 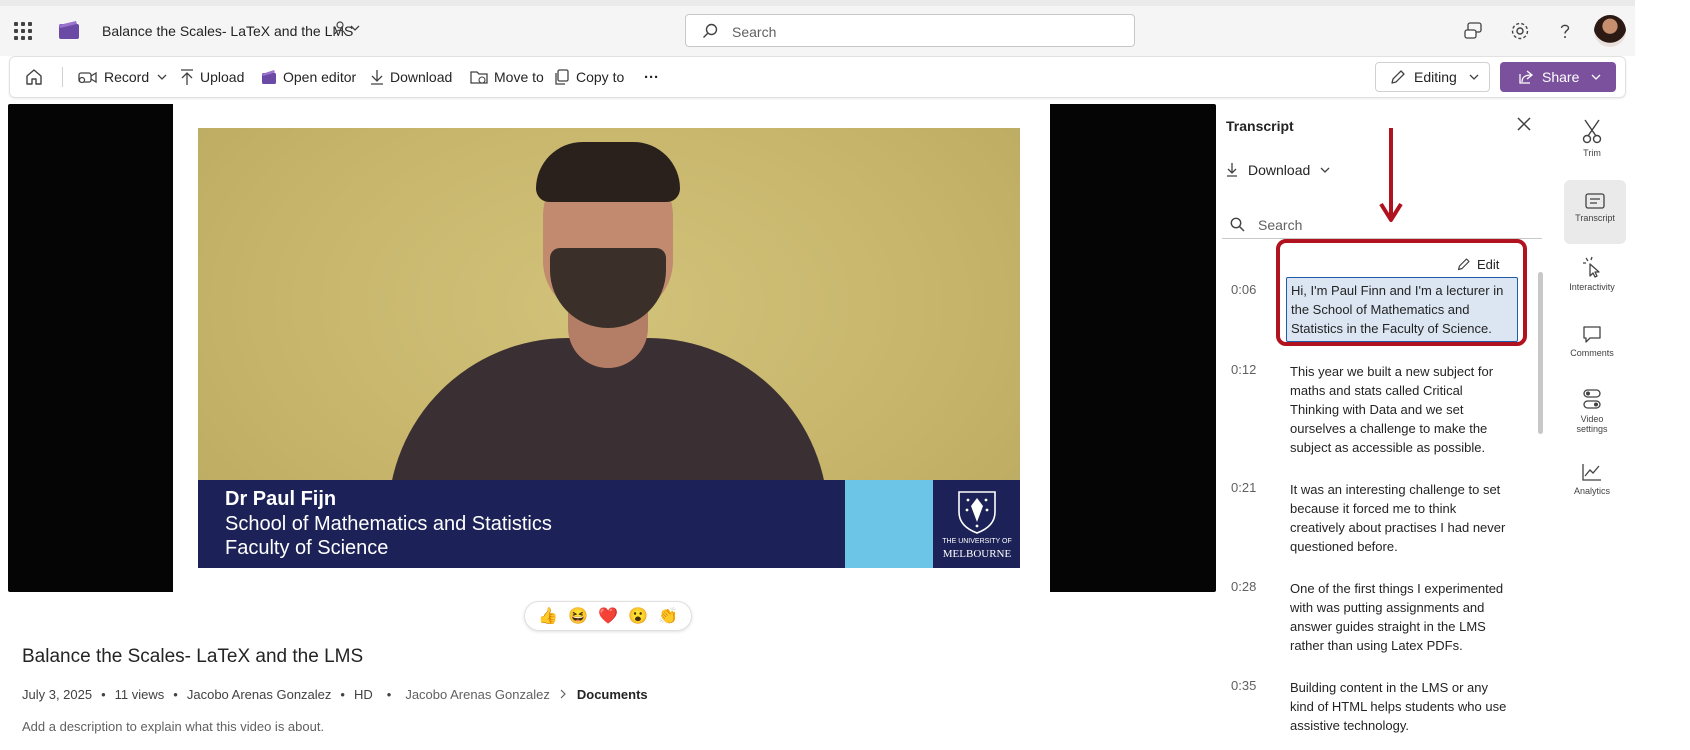 What do you see at coordinates (1610, 31) in the screenshot?
I see `user-avatar` at bounding box center [1610, 31].